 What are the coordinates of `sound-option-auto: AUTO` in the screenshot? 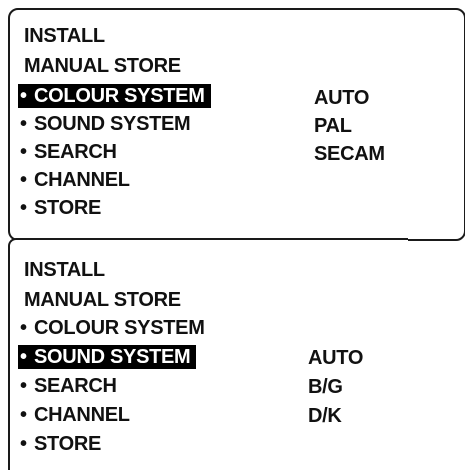 It's located at (335, 358).